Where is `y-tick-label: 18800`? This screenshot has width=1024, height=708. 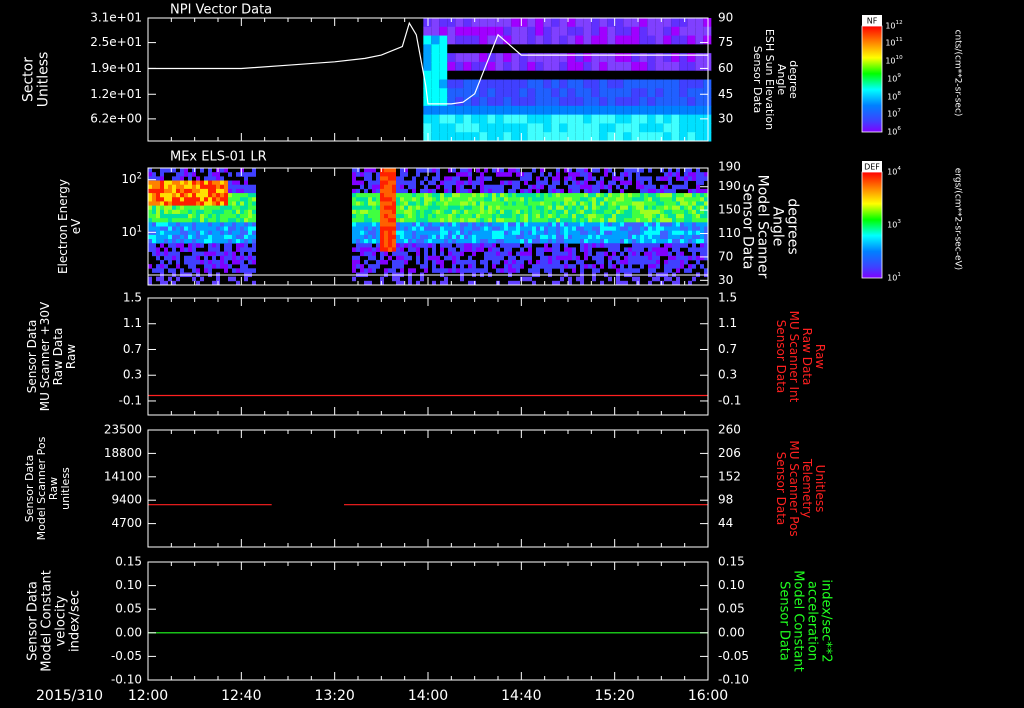
y-tick-label: 18800 is located at coordinates (123, 453).